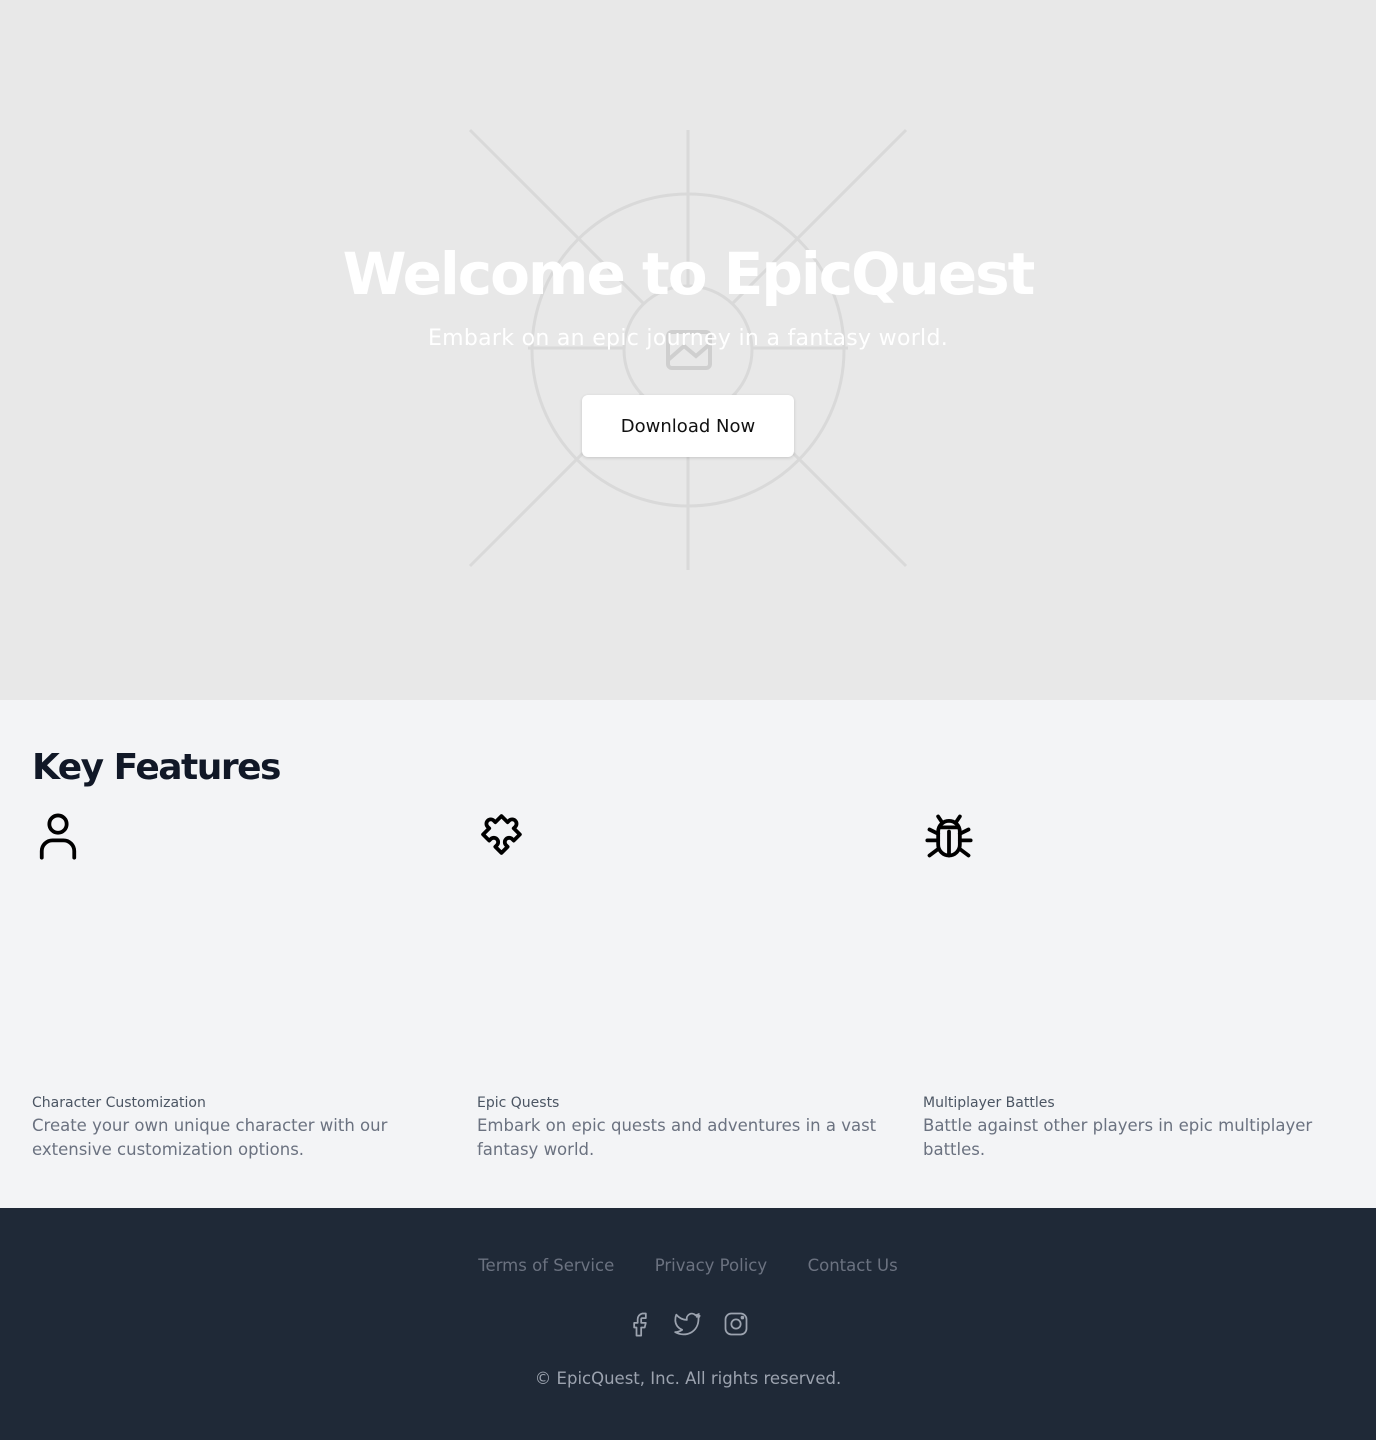  What do you see at coordinates (949, 836) in the screenshot?
I see `bug-icon` at bounding box center [949, 836].